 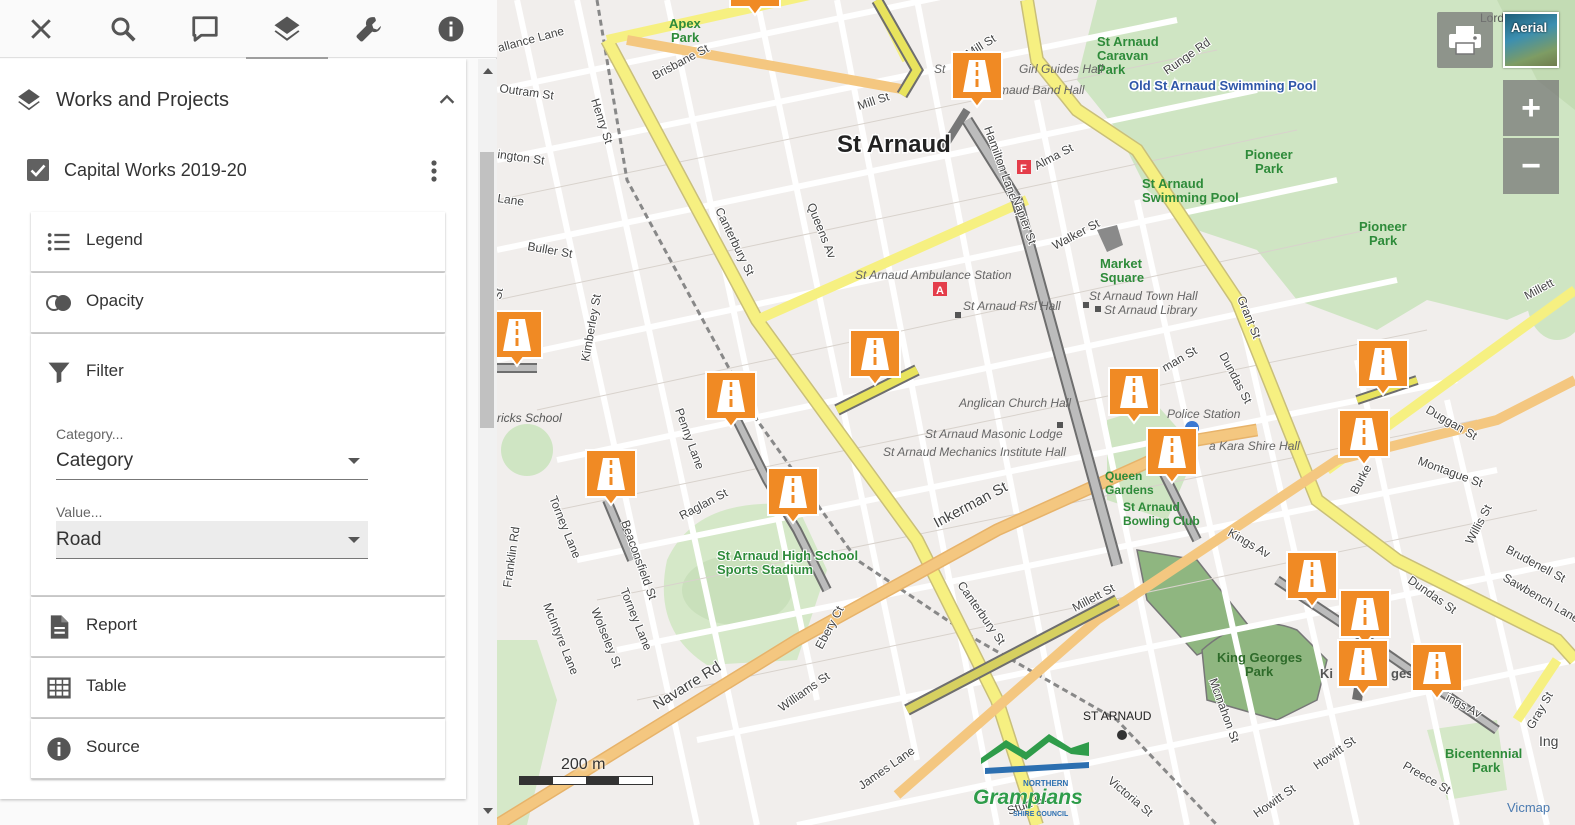 What do you see at coordinates (369, 29) in the screenshot?
I see `tools-button` at bounding box center [369, 29].